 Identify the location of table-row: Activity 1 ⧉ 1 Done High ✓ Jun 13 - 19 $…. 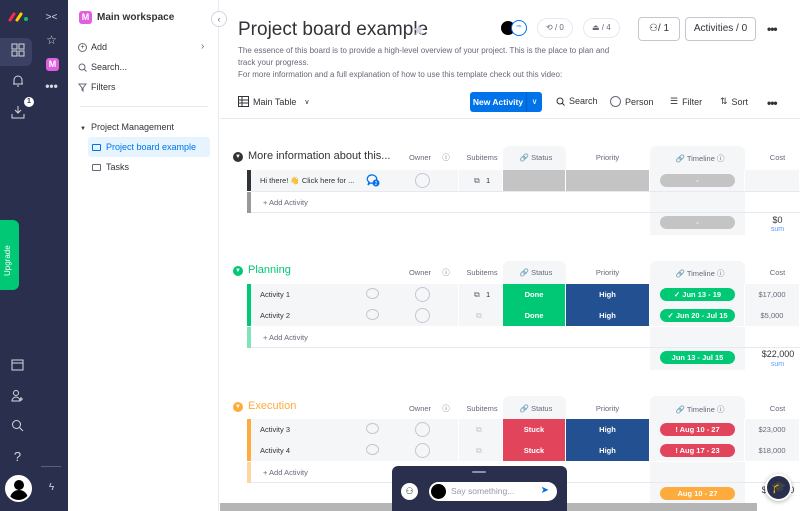
(523, 294).